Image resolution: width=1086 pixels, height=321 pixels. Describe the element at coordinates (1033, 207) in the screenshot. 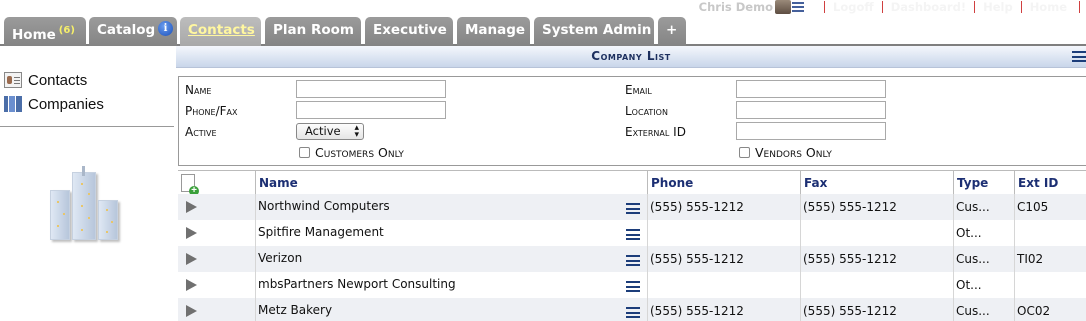

I see `ext-id-cell: C105` at that location.